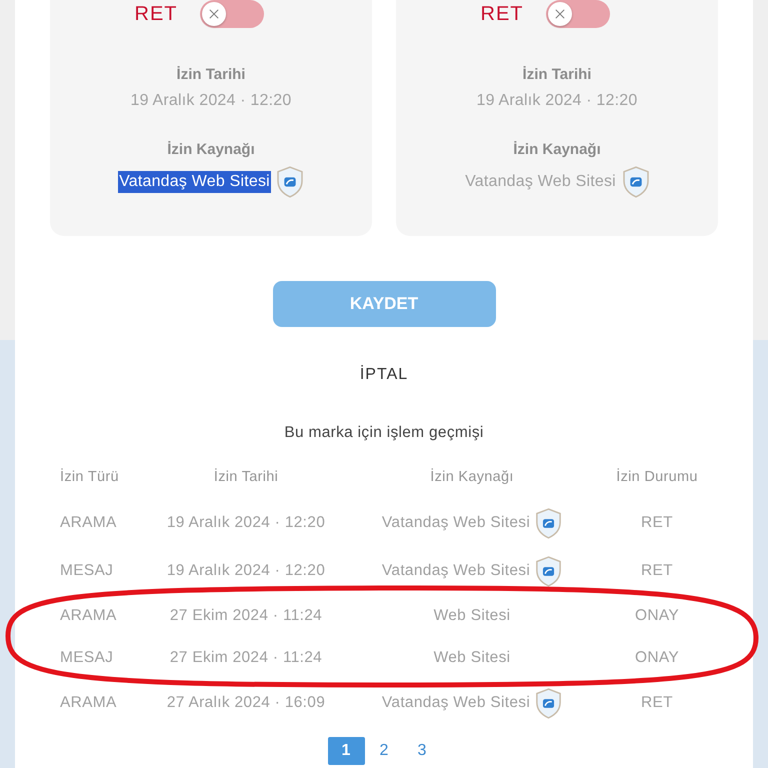 The width and height of the screenshot is (768, 768). Describe the element at coordinates (346, 751) in the screenshot. I see `page-button: 1` at that location.